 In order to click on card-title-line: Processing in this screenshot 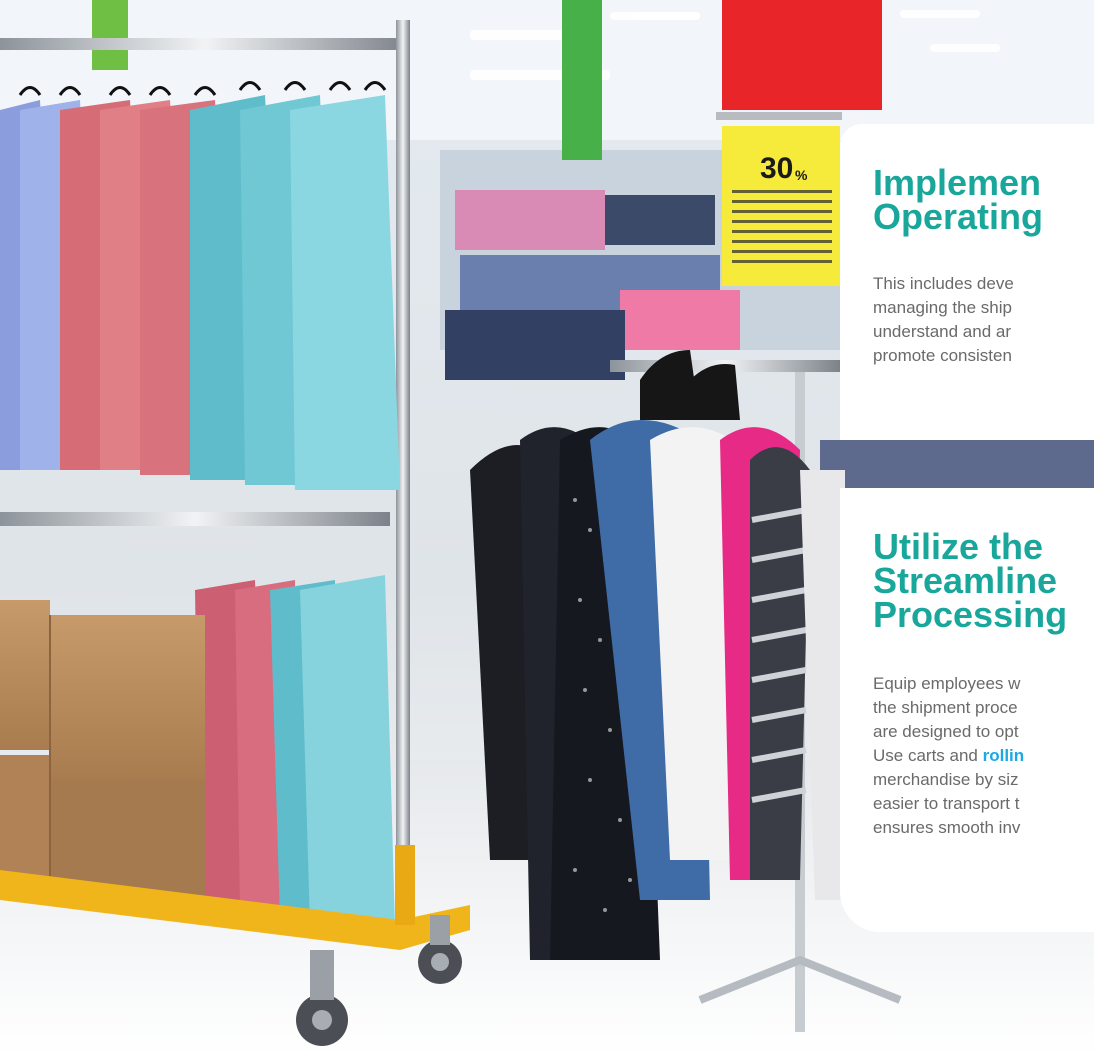, I will do `click(970, 614)`.